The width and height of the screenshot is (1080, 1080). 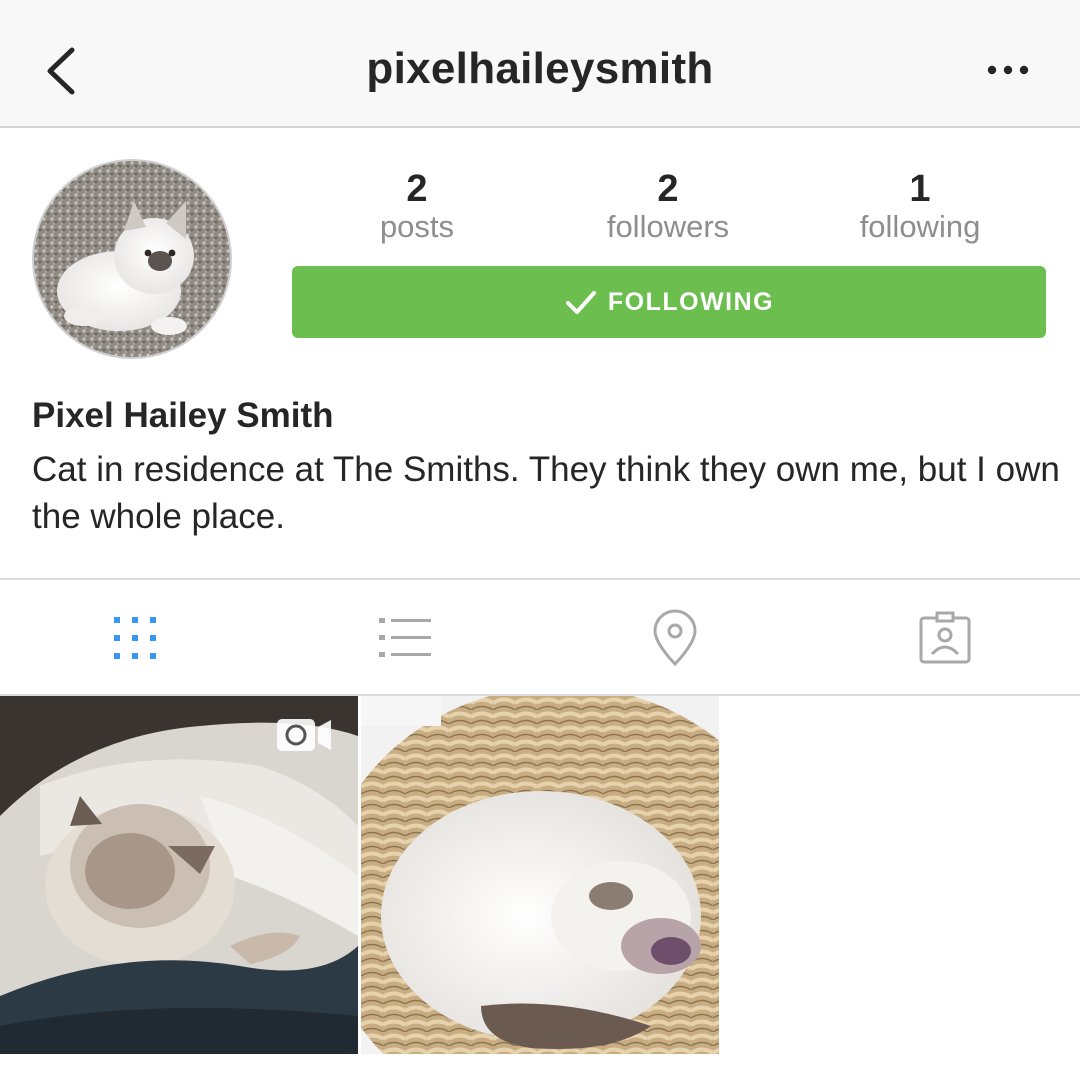 What do you see at coordinates (135, 638) in the screenshot?
I see `grid-icon` at bounding box center [135, 638].